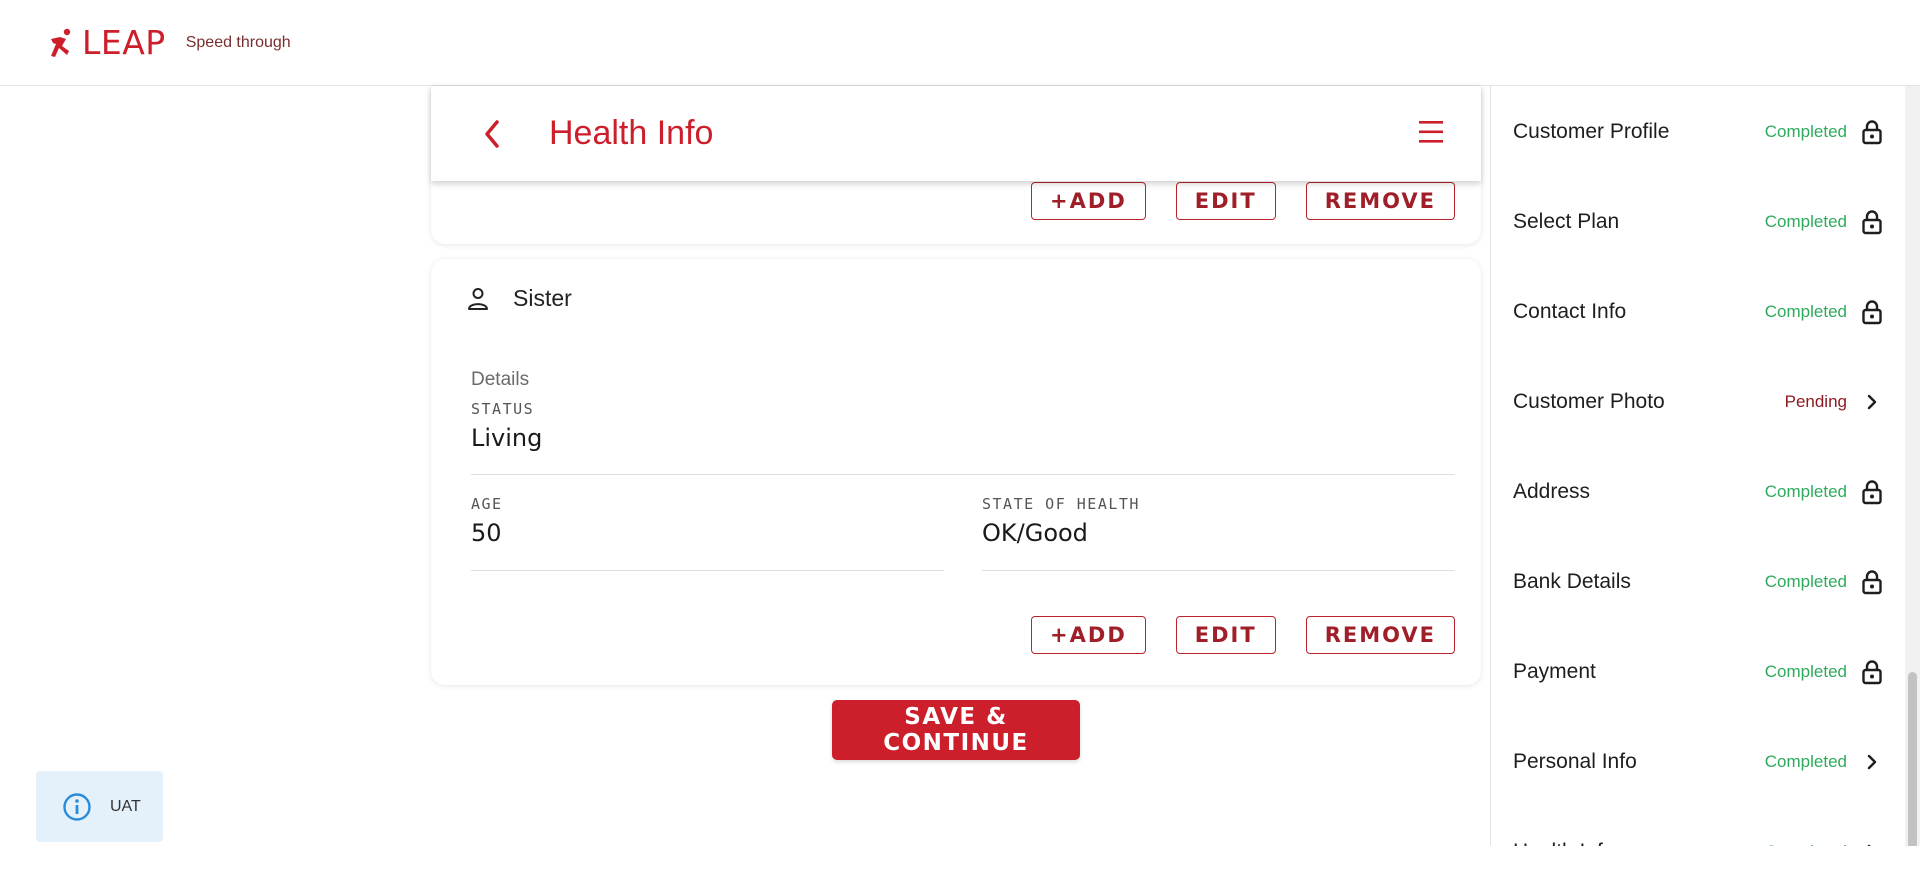 The height and width of the screenshot is (879, 1920). I want to click on details-label: Details, so click(500, 379).